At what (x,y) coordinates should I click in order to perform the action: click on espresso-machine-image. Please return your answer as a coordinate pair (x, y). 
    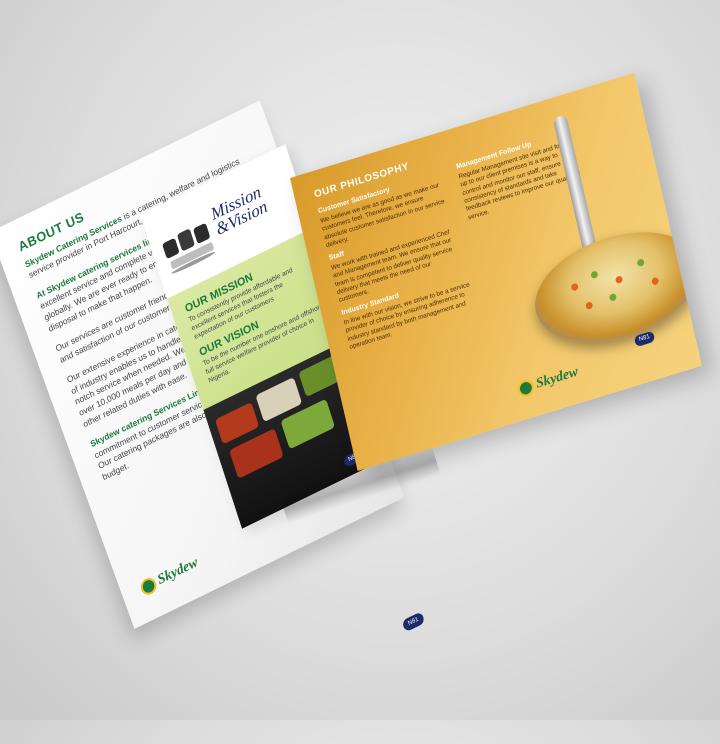
    Looking at the image, I should click on (189, 248).